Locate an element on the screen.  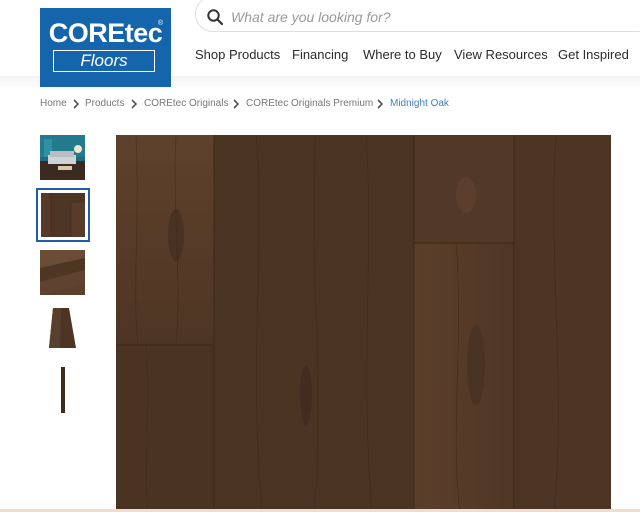
thumbnail-plank-angle is located at coordinates (62, 272).